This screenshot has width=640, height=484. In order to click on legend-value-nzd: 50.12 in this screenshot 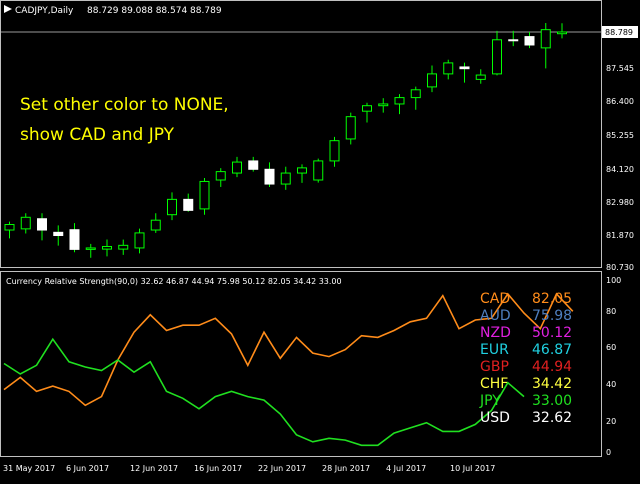, I will do `click(552, 333)`.